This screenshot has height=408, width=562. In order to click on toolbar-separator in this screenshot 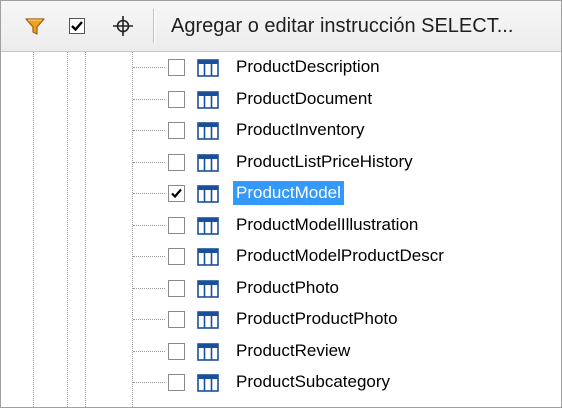, I will do `click(154, 26)`.